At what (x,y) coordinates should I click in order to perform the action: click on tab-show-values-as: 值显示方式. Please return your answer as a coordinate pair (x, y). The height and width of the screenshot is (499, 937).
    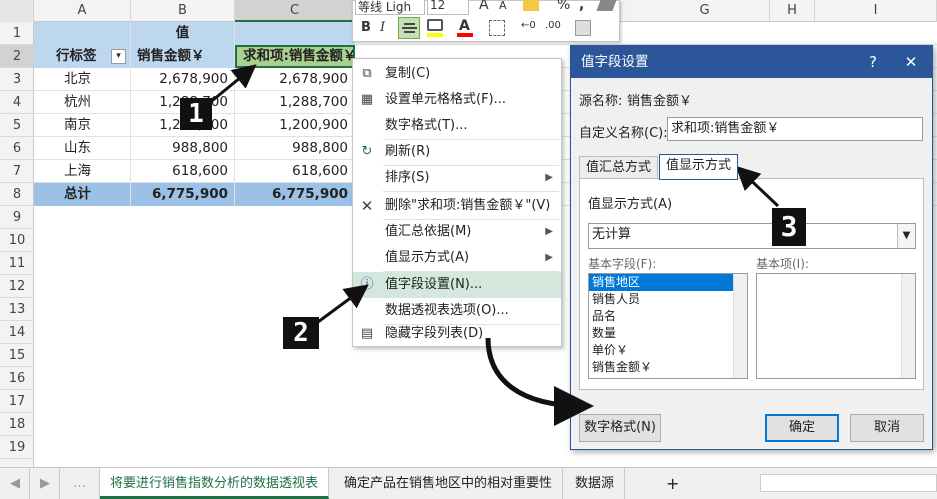
    Looking at the image, I should click on (699, 167).